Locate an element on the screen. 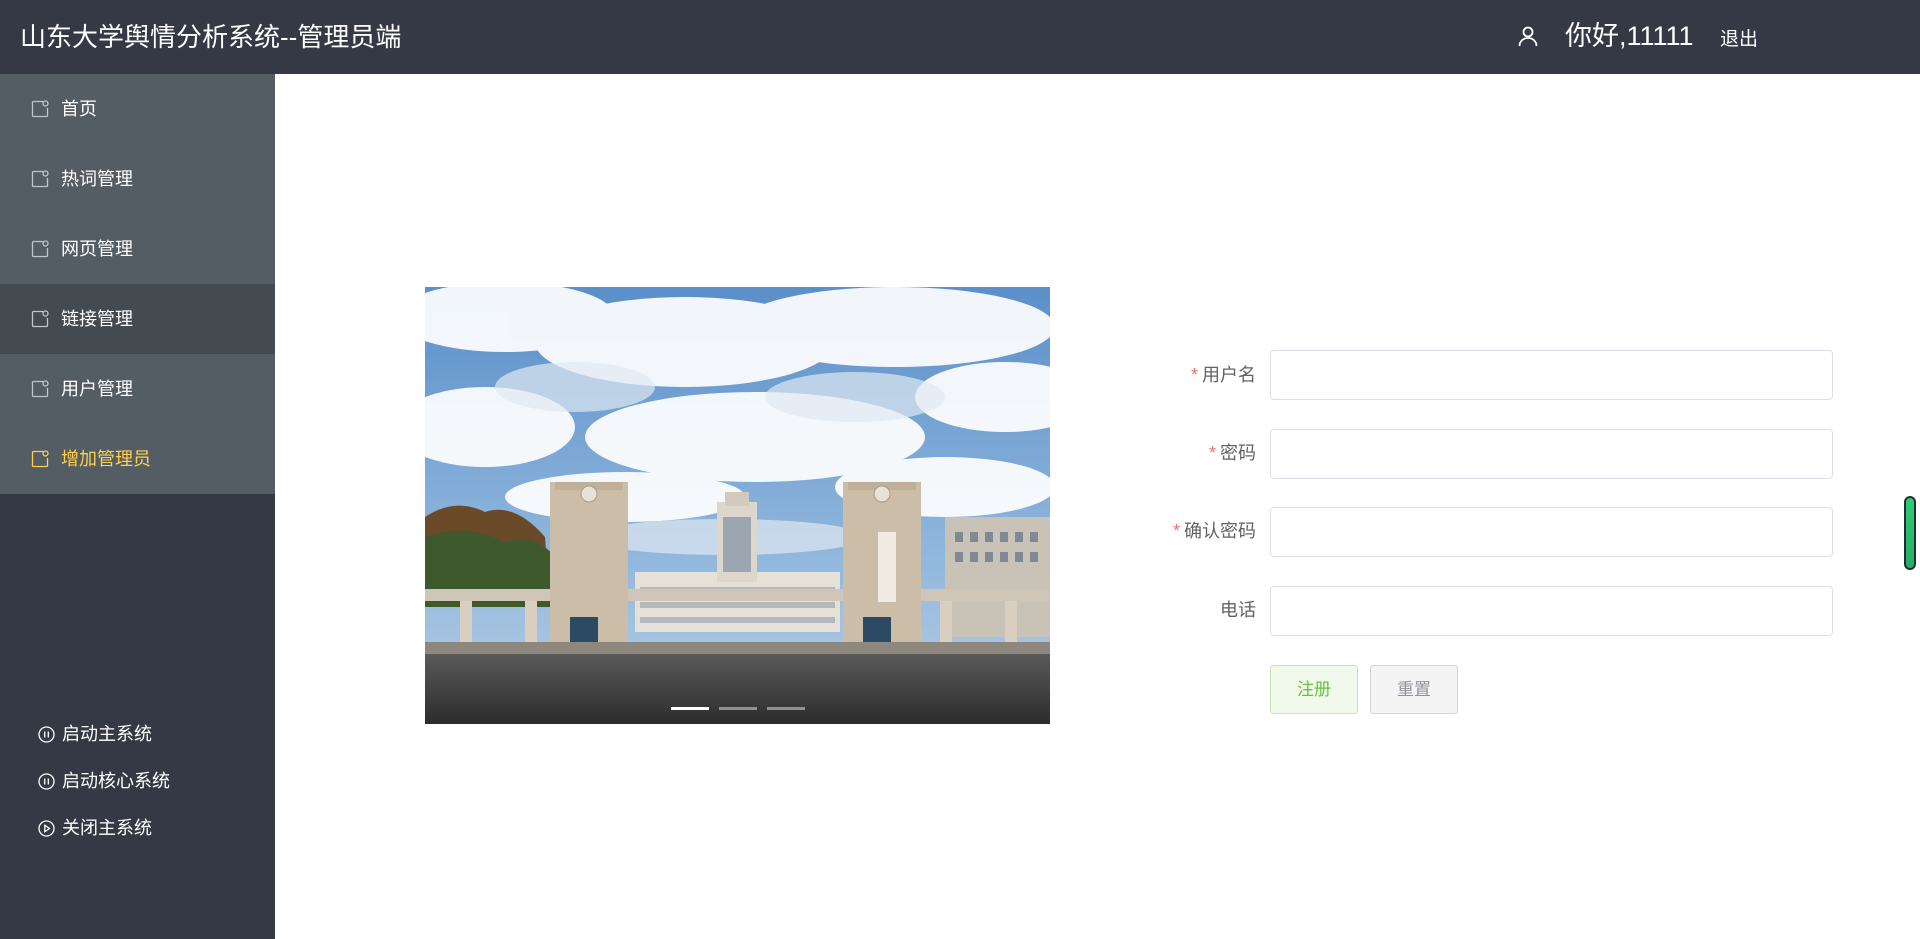 The width and height of the screenshot is (1920, 939). floating-side-widget is located at coordinates (1910, 533).